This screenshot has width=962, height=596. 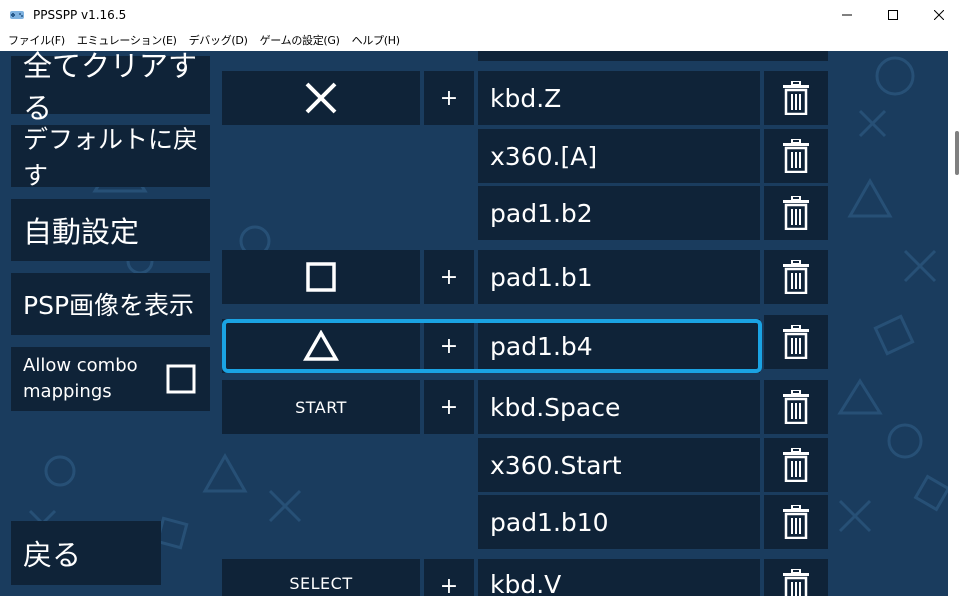 I want to click on mapping-label: x360.Start, so click(x=556, y=465).